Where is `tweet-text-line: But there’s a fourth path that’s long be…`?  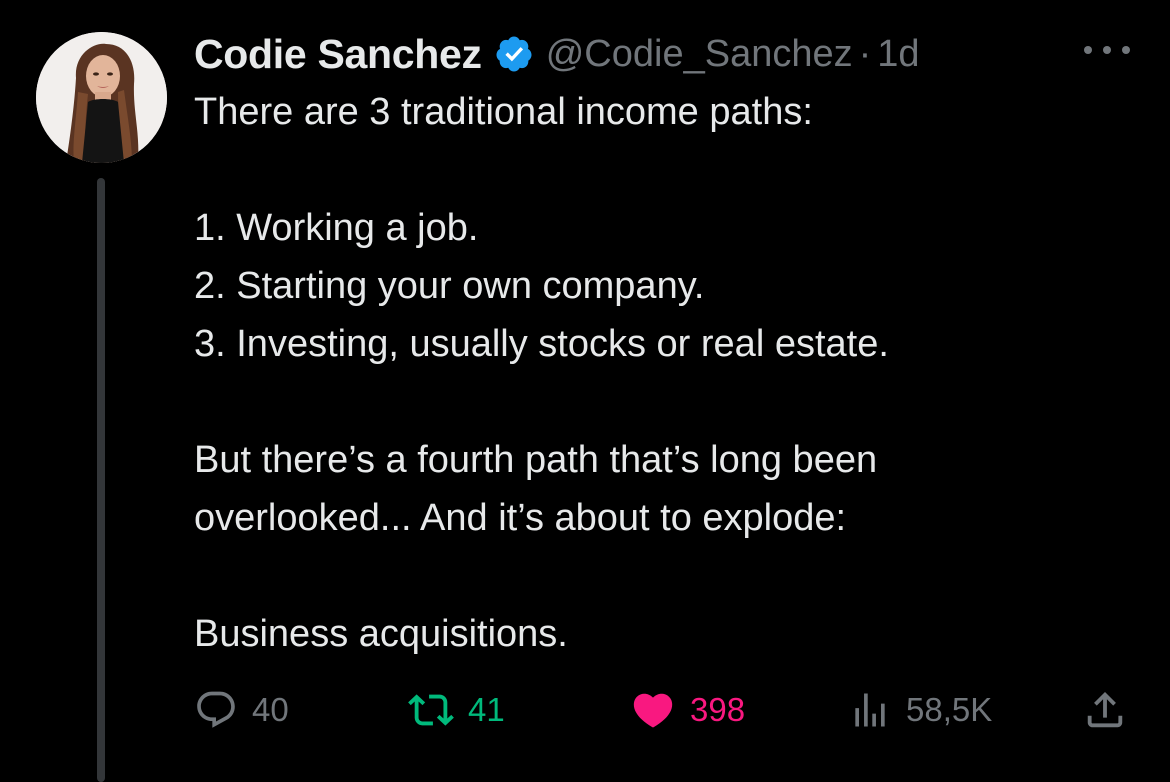 tweet-text-line: But there’s a fourth path that’s long be… is located at coordinates (536, 460).